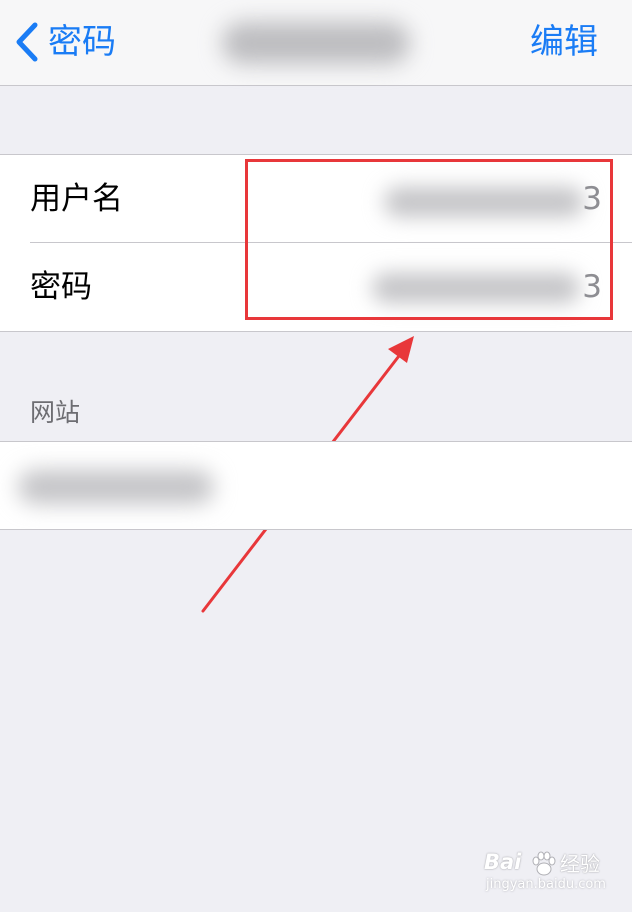 The image size is (632, 912). Describe the element at coordinates (503, 862) in the screenshot. I see `watermark-brand: Bai` at that location.